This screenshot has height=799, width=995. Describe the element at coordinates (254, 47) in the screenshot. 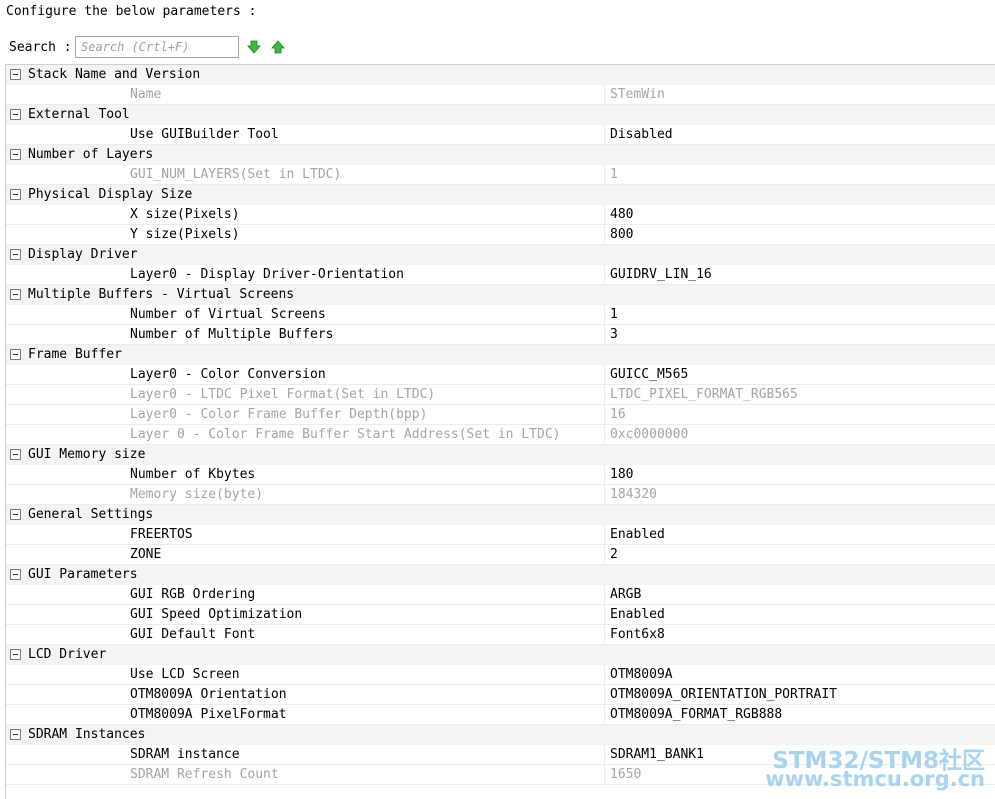

I see `search-next-arrow-down-icon` at that location.